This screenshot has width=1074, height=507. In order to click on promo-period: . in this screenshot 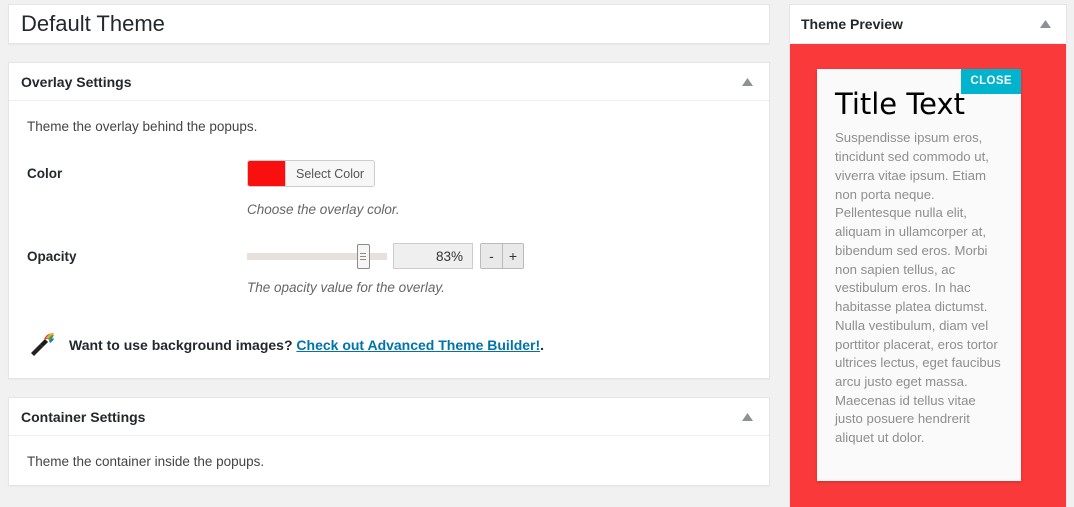, I will do `click(542, 344)`.